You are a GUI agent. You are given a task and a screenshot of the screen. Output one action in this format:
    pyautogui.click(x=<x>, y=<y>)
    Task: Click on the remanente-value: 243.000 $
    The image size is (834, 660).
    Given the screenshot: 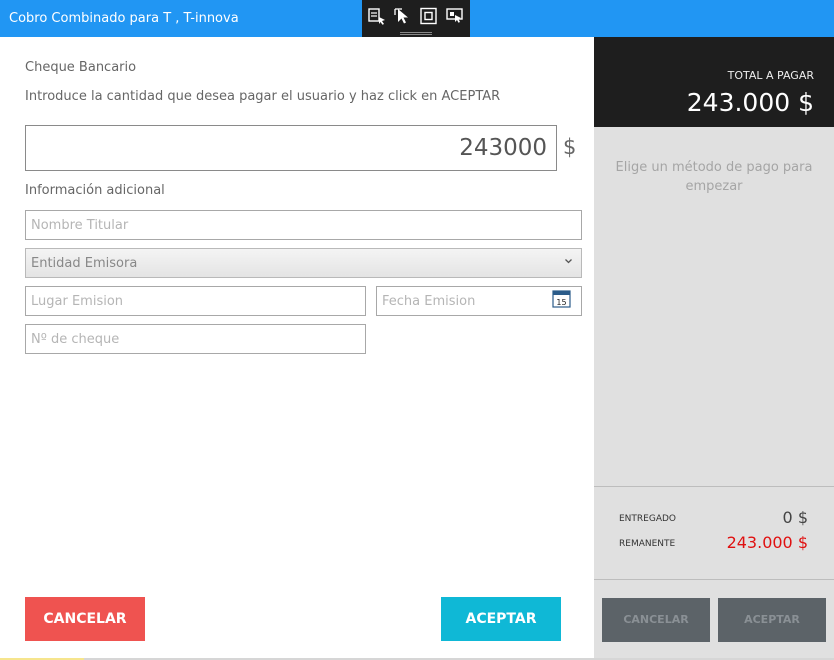 What is the action you would take?
    pyautogui.click(x=767, y=542)
    